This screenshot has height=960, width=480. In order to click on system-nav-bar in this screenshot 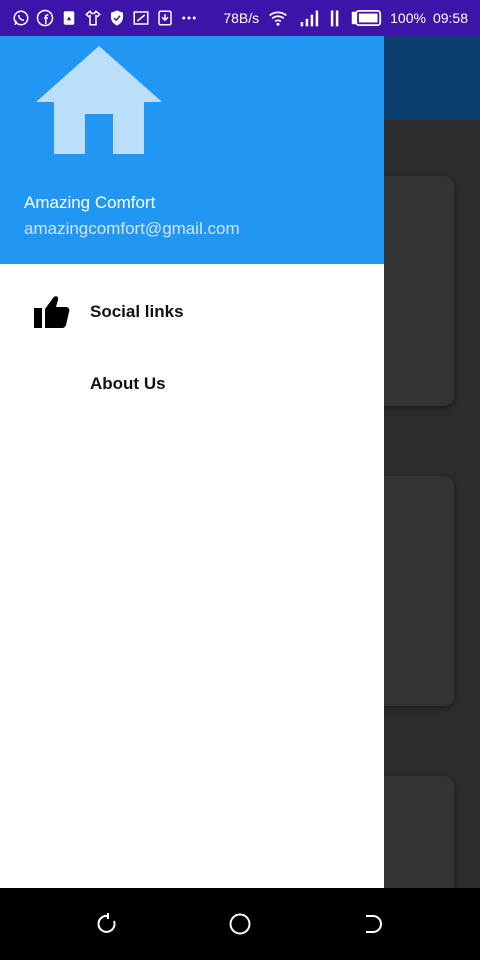, I will do `click(240, 924)`.